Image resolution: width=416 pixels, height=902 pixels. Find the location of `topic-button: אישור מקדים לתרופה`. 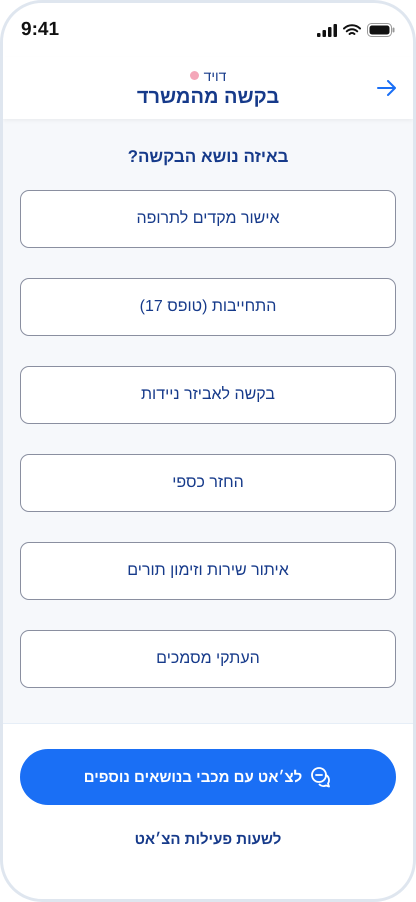

topic-button: אישור מקדים לתרופה is located at coordinates (208, 219).